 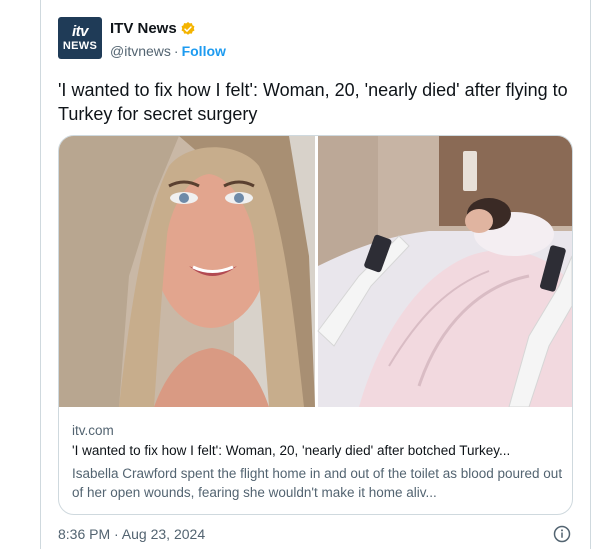 What do you see at coordinates (131, 534) in the screenshot?
I see `tweet-timestamp: 8:36 PM · Aug 23, 2024` at bounding box center [131, 534].